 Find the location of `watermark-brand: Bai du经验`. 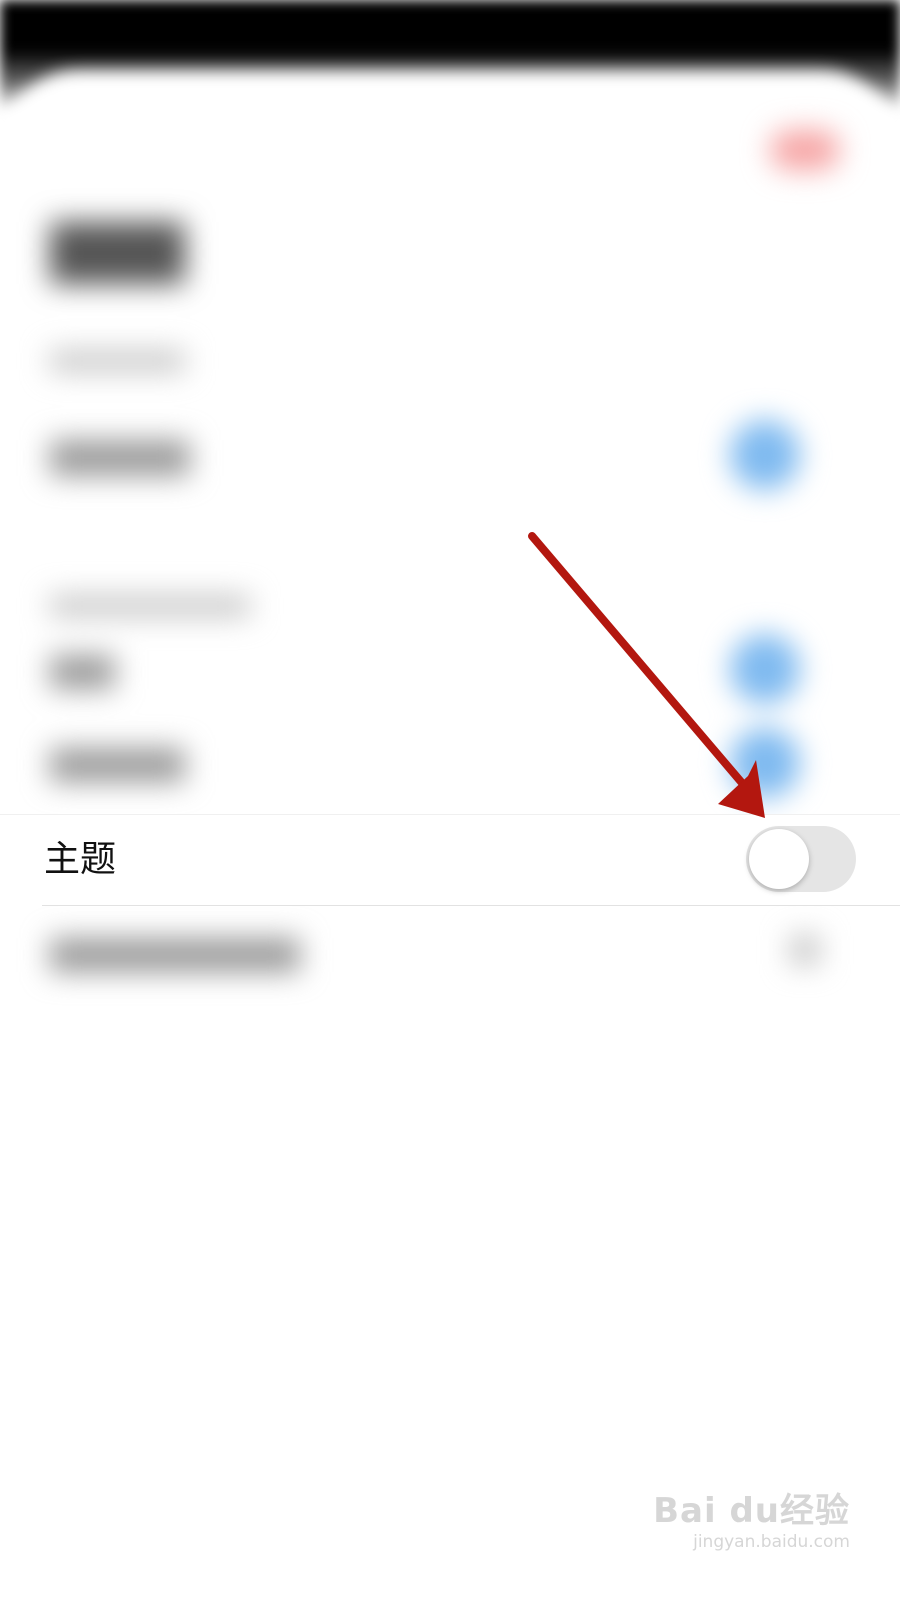

watermark-brand: Bai du经验 is located at coordinates (751, 1511).